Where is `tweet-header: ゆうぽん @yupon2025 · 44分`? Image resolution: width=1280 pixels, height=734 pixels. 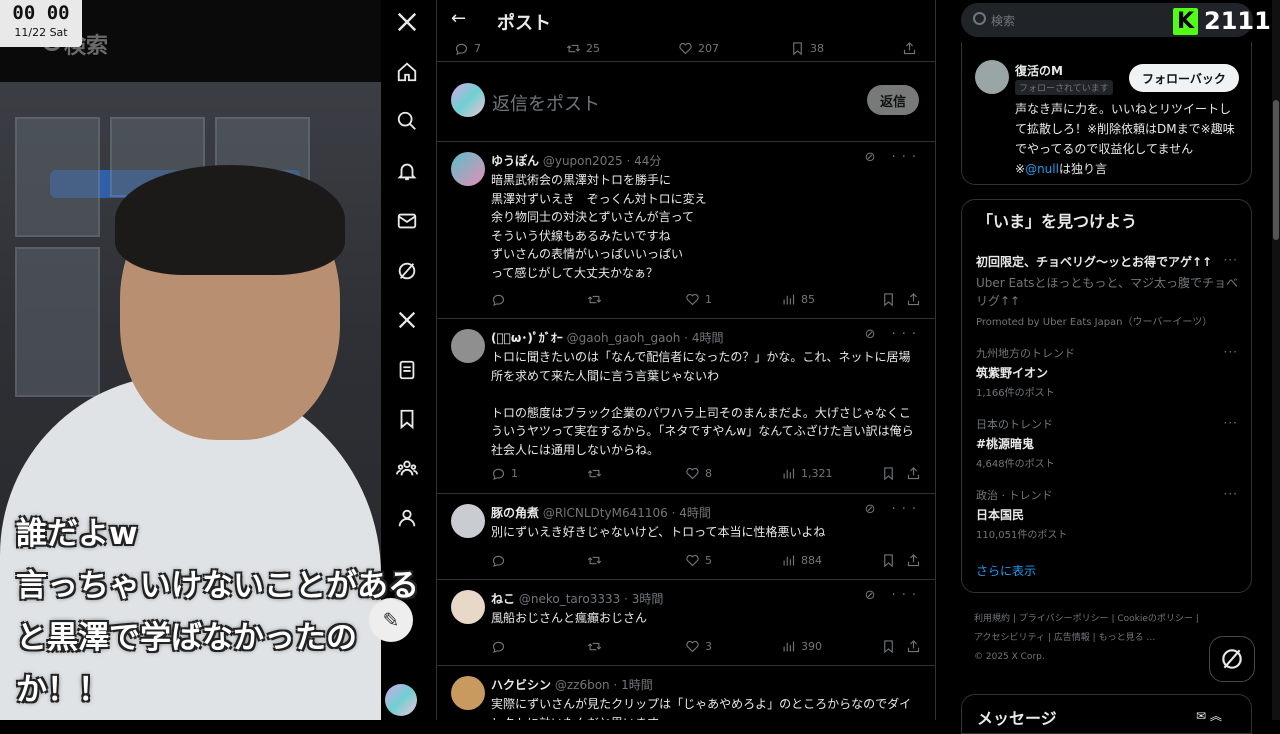
tweet-header: ゆうぽん @yupon2025 · 44分 is located at coordinates (576, 160).